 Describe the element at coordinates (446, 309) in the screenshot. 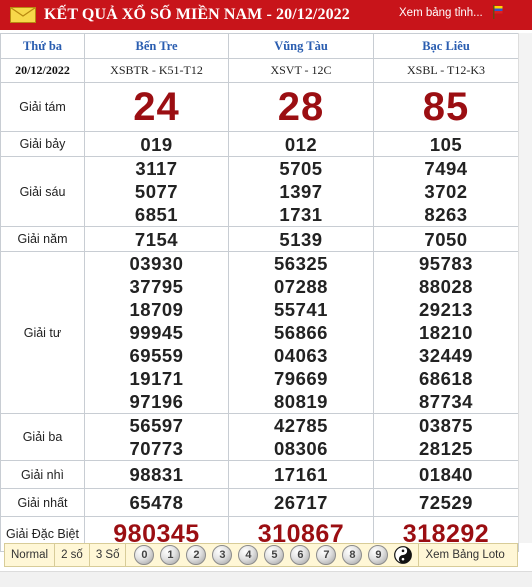

I see `prize-number: 29213` at that location.